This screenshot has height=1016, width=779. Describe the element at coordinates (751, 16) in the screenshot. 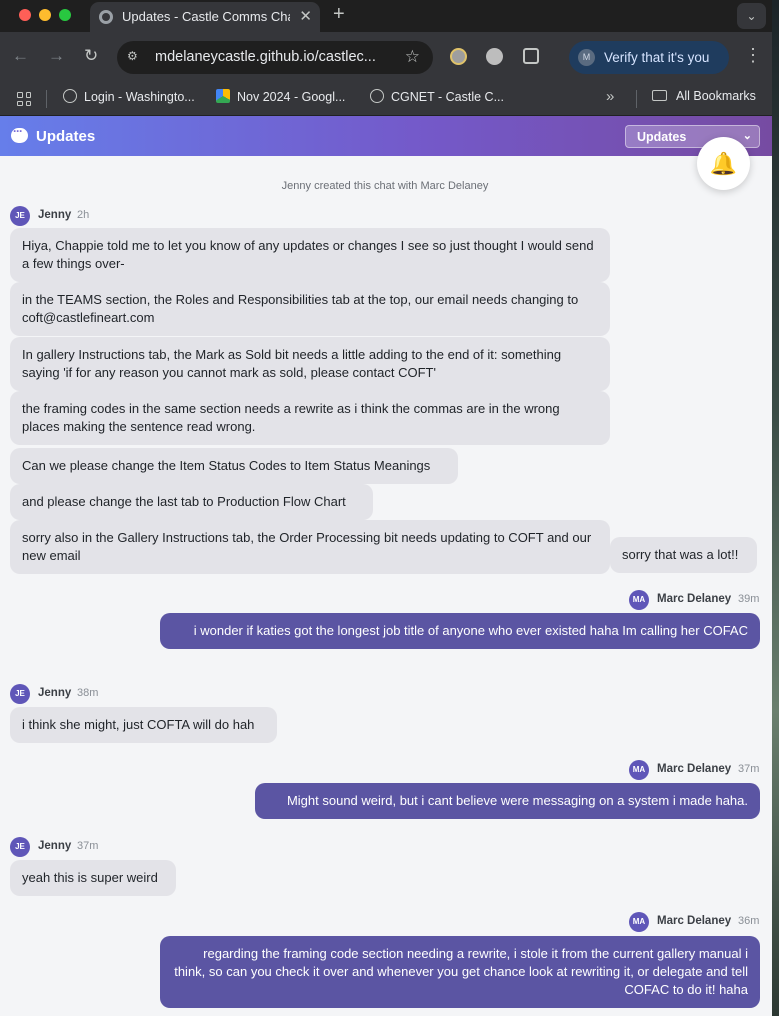

I see `tab-search-button: ⌄` at that location.